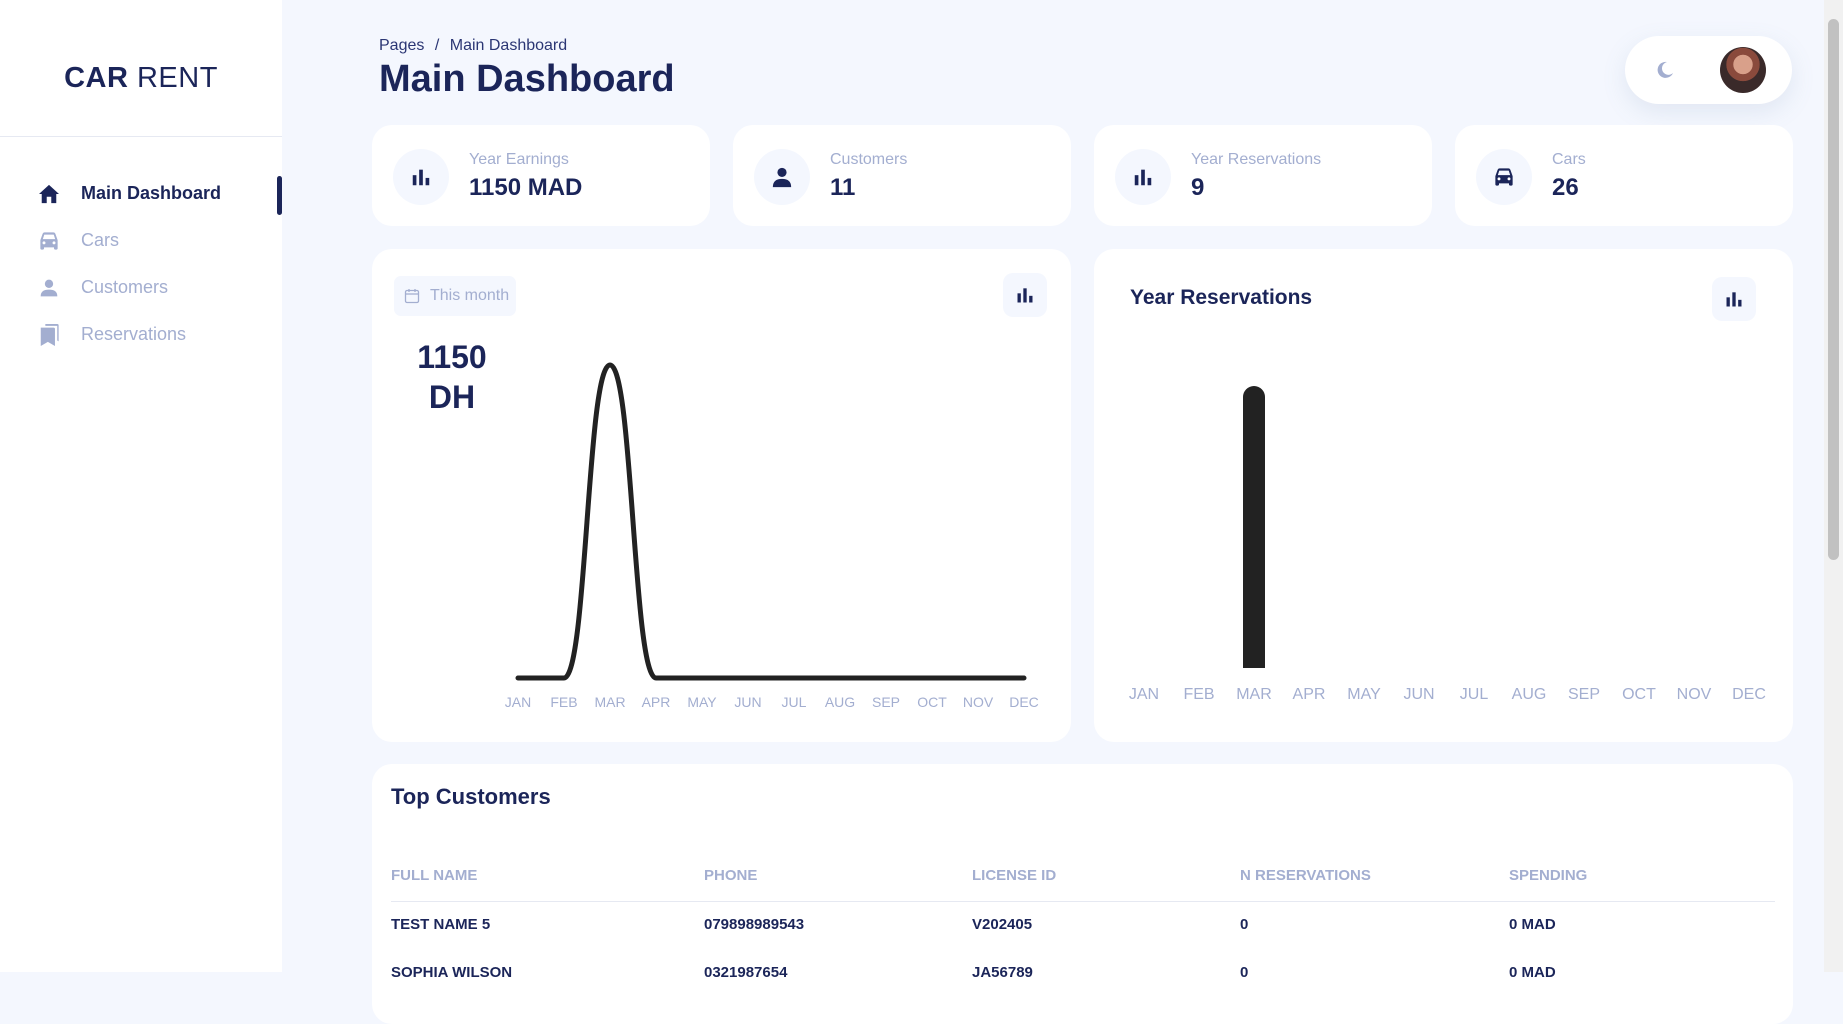  What do you see at coordinates (134, 334) in the screenshot?
I see `sidebar-item-label: Reservations` at bounding box center [134, 334].